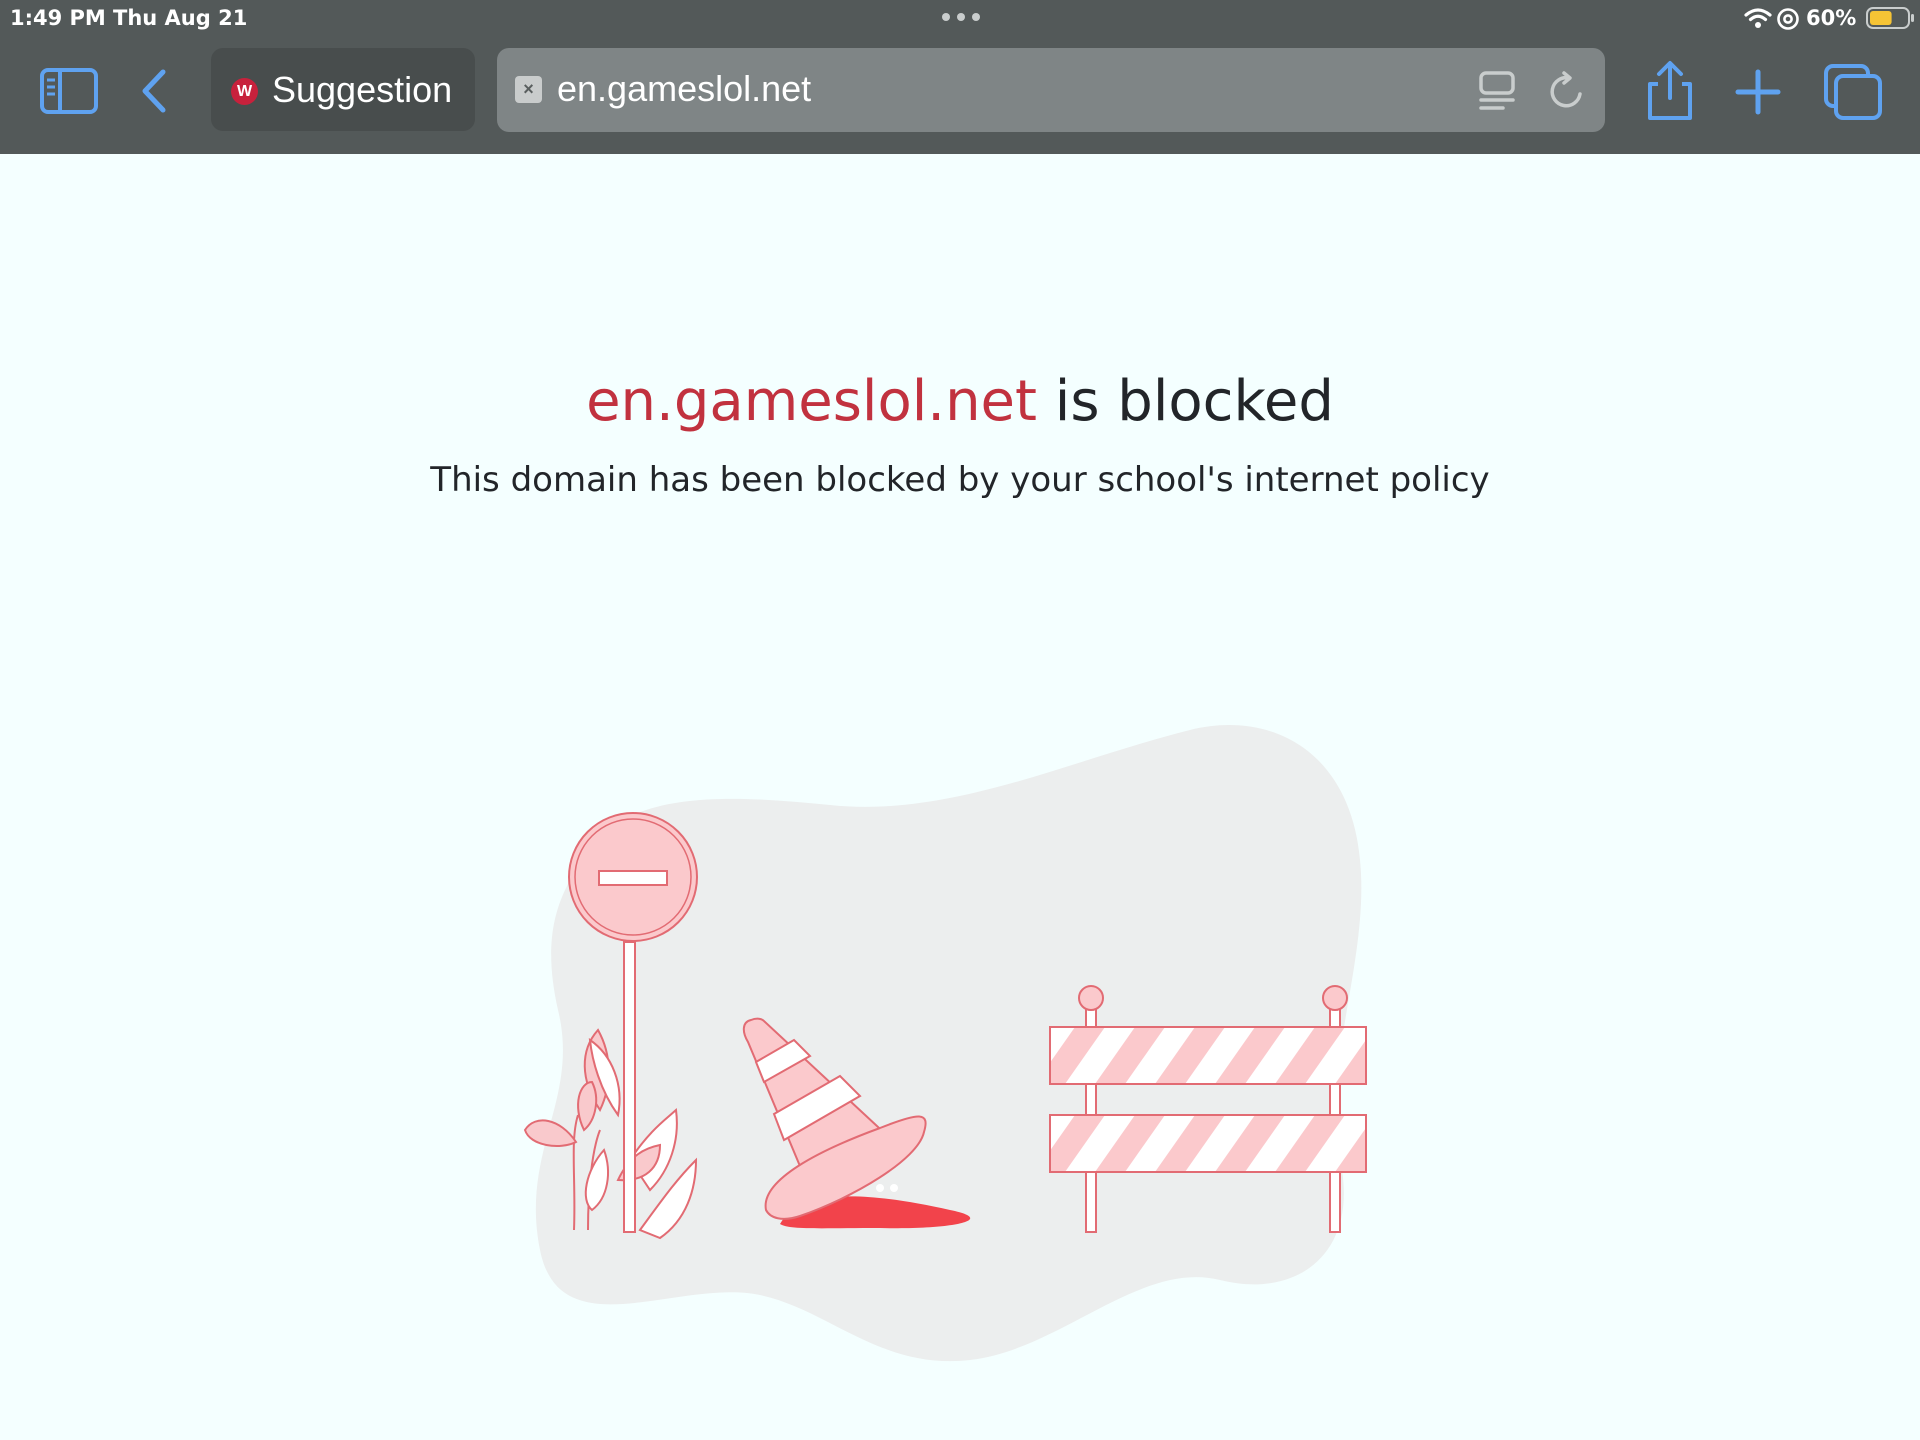  What do you see at coordinates (811, 401) in the screenshot?
I see `blocked-domain: en.gameslol.net` at bounding box center [811, 401].